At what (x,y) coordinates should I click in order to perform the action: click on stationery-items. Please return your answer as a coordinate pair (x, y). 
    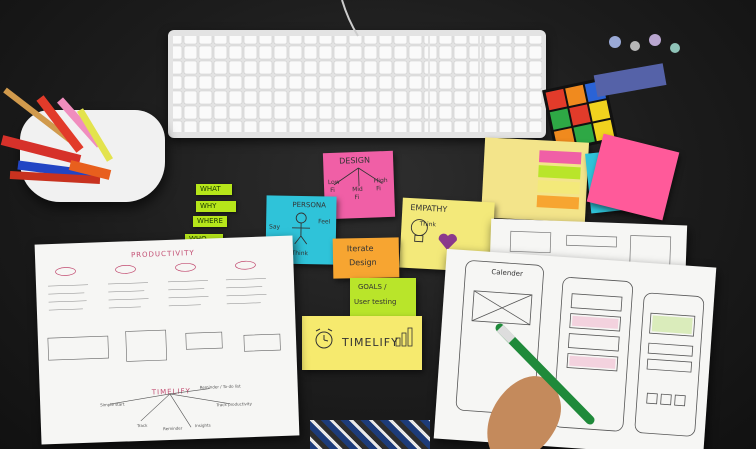
    Looking at the image, I should click on (636, 66).